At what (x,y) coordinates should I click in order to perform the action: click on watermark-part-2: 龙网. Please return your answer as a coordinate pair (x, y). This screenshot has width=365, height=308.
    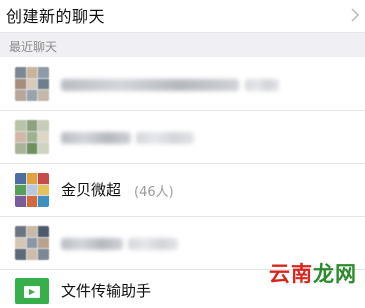
    Looking at the image, I should click on (335, 274).